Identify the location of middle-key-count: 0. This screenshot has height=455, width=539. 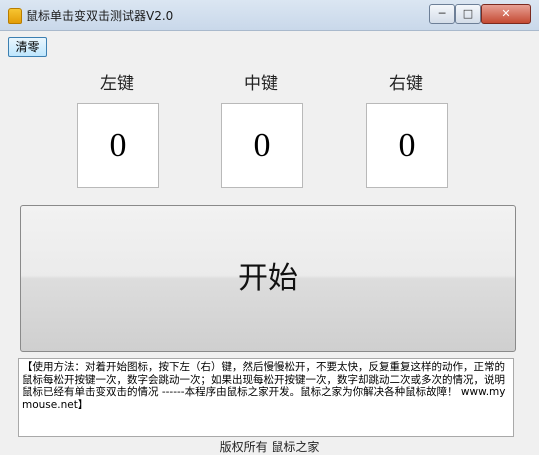
(262, 145).